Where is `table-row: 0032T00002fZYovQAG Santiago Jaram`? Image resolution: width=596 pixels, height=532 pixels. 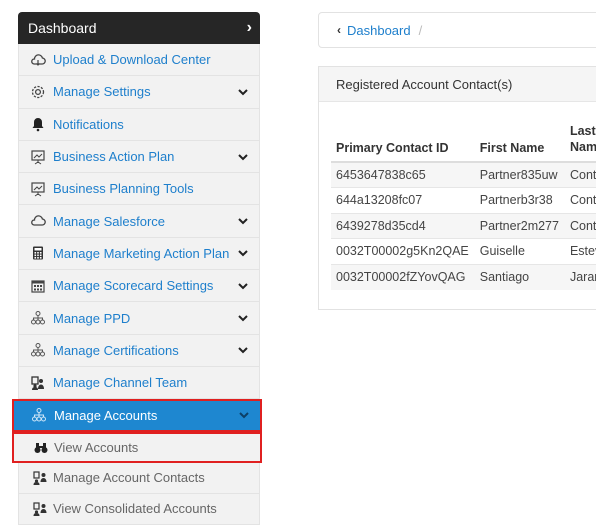 table-row: 0032T00002fZYovQAG Santiago Jaram is located at coordinates (463, 276).